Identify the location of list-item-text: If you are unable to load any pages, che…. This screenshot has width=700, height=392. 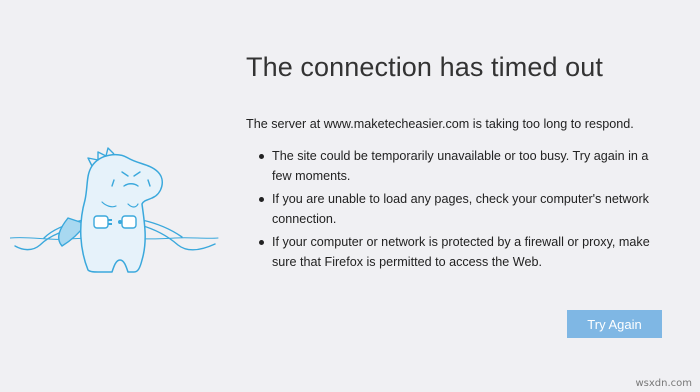
(460, 209).